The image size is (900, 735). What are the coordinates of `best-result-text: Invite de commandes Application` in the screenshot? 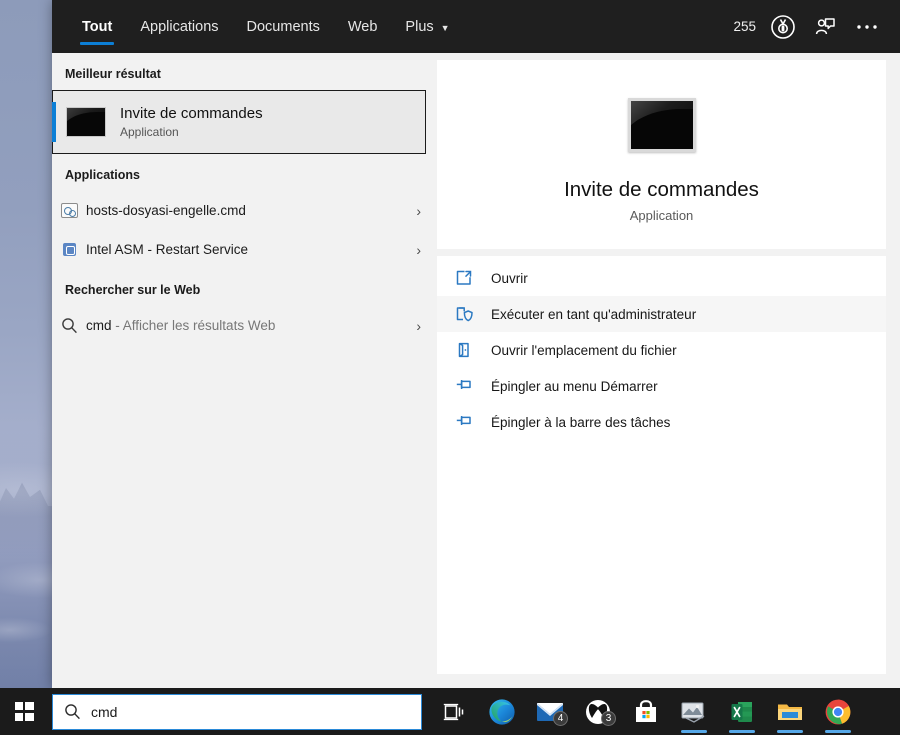 It's located at (191, 122).